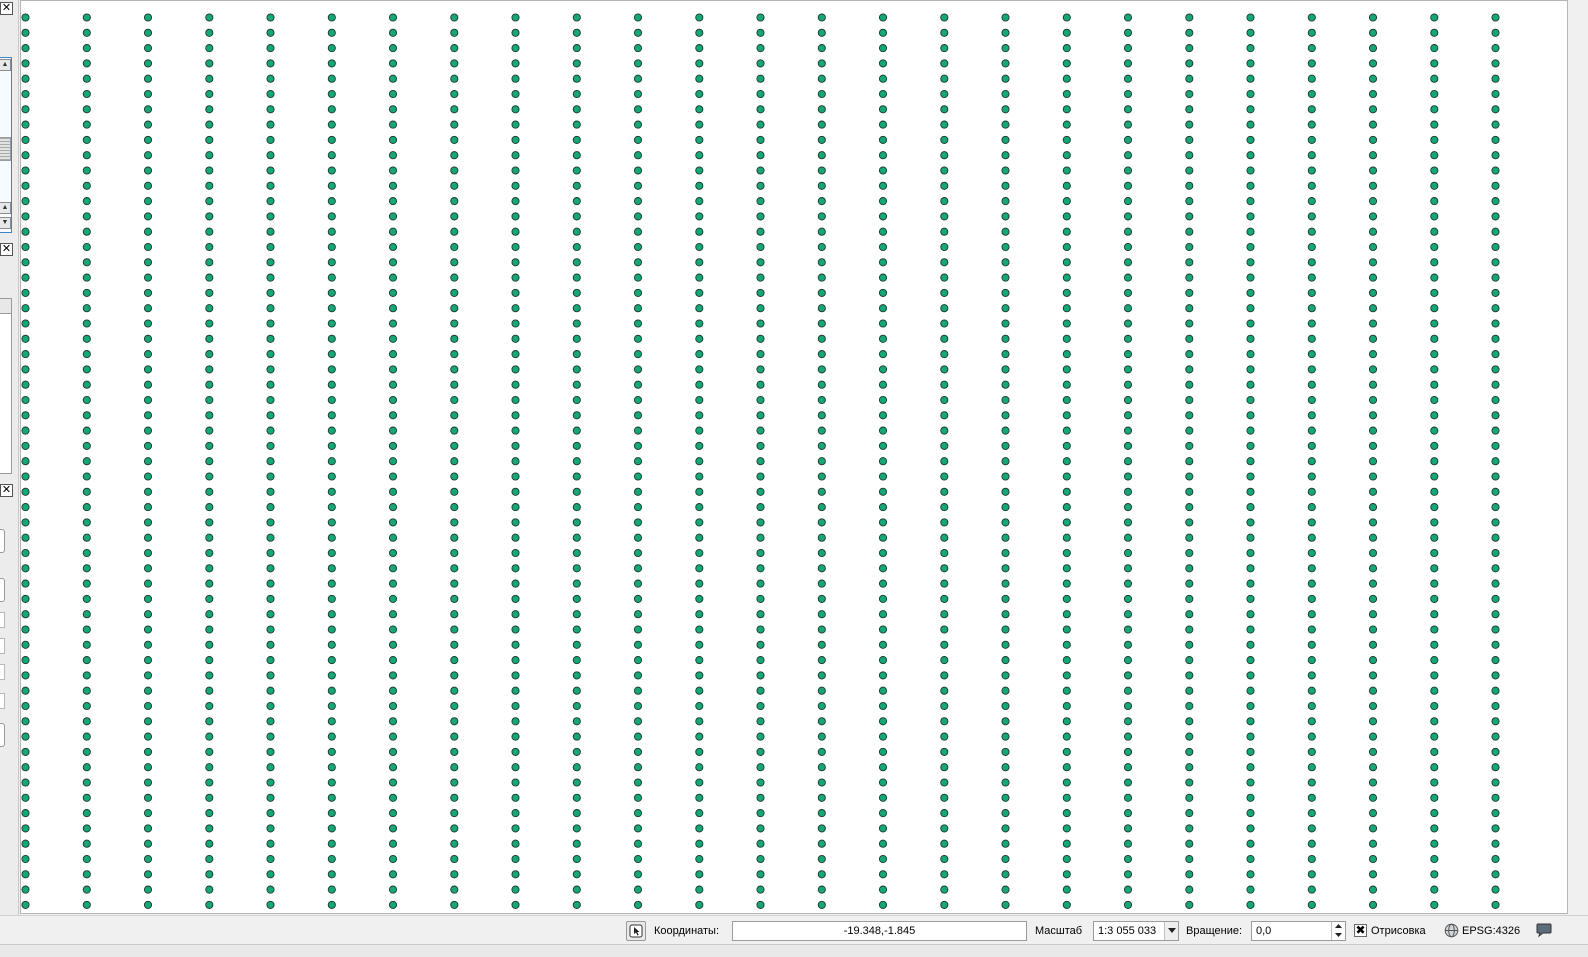  I want to click on coordinates-field: -19.348,-1.845, so click(879, 930).